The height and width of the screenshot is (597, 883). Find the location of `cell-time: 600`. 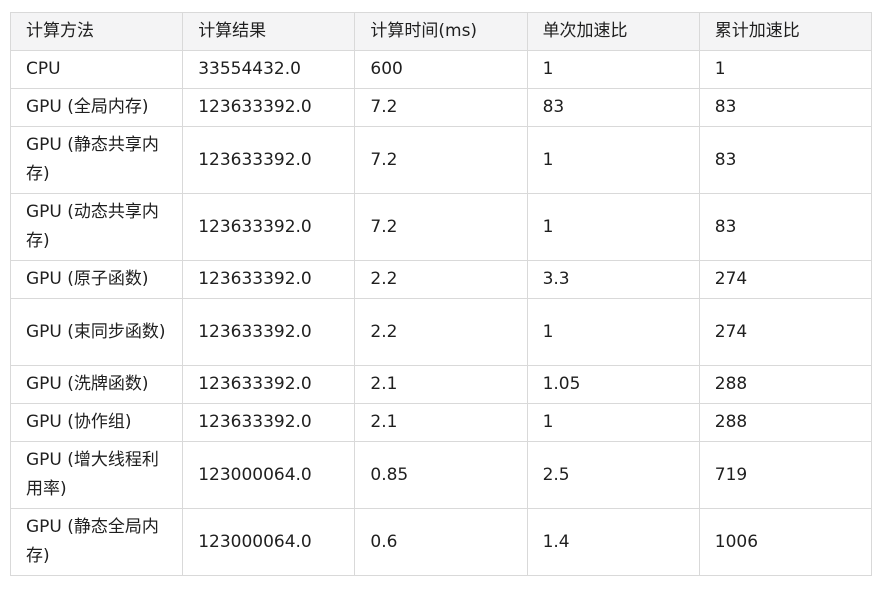

cell-time: 600 is located at coordinates (441, 69).